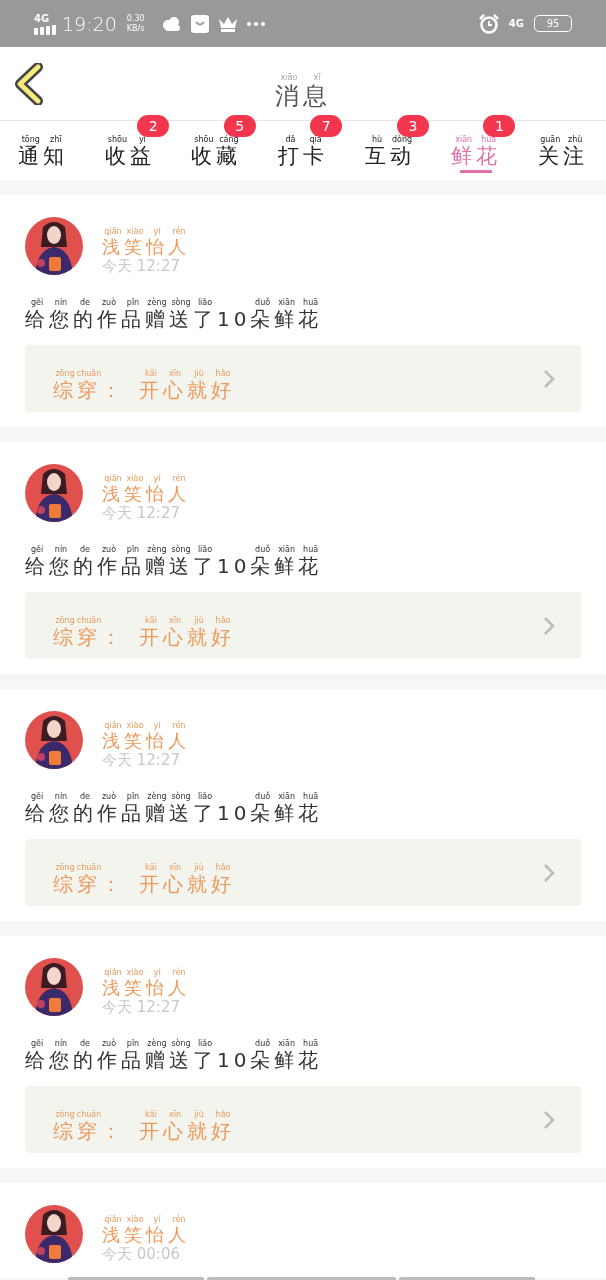  I want to click on battery-icon: 95, so click(553, 23).